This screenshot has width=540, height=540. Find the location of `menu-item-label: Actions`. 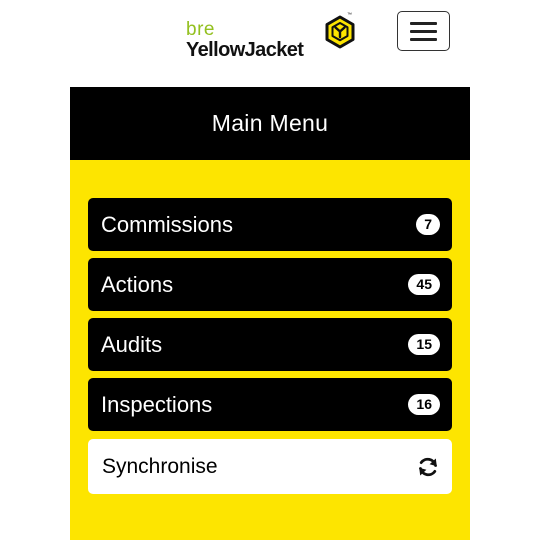

menu-item-label: Actions is located at coordinates (137, 284).